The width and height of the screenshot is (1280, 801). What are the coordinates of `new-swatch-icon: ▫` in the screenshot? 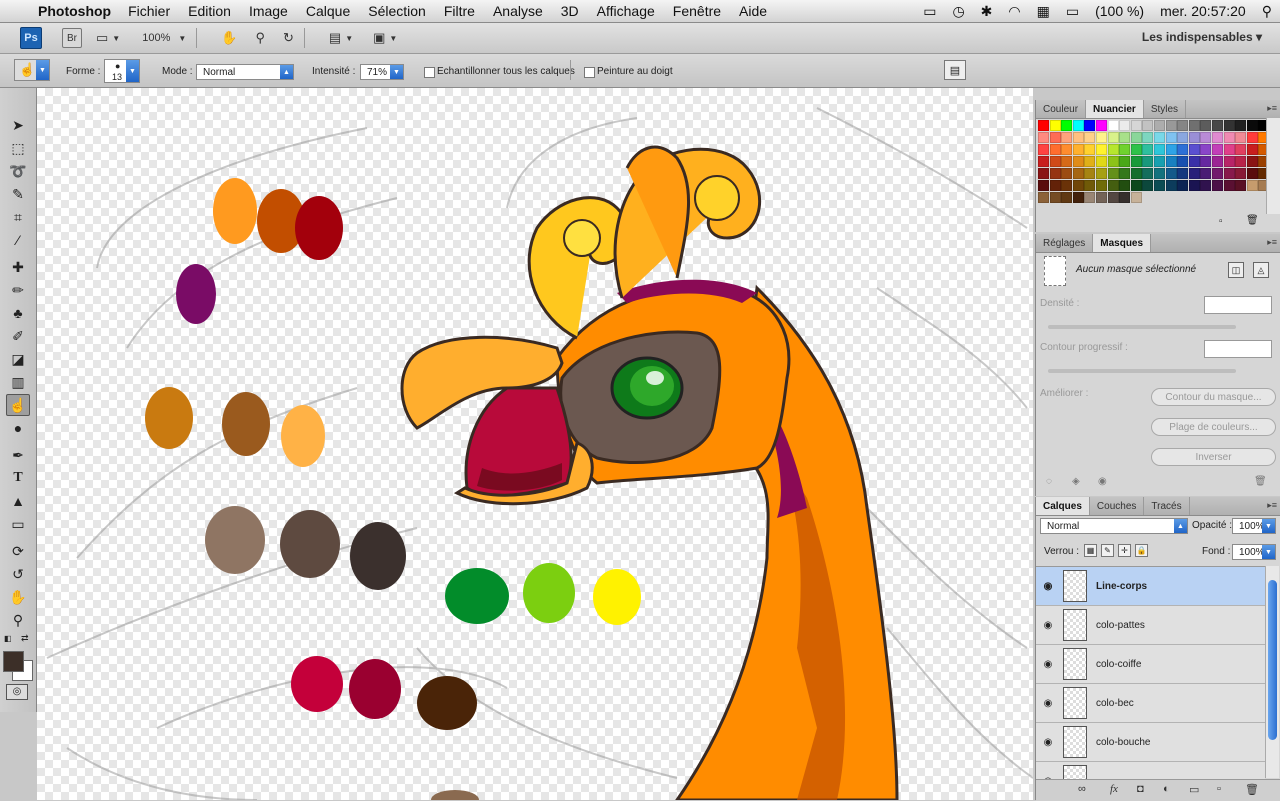 It's located at (1221, 221).